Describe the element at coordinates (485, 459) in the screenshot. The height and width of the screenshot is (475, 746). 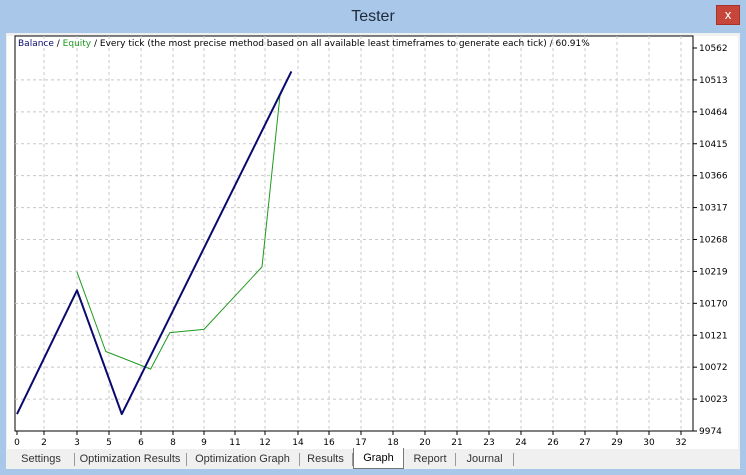
I see `tab-journal: Journal` at that location.